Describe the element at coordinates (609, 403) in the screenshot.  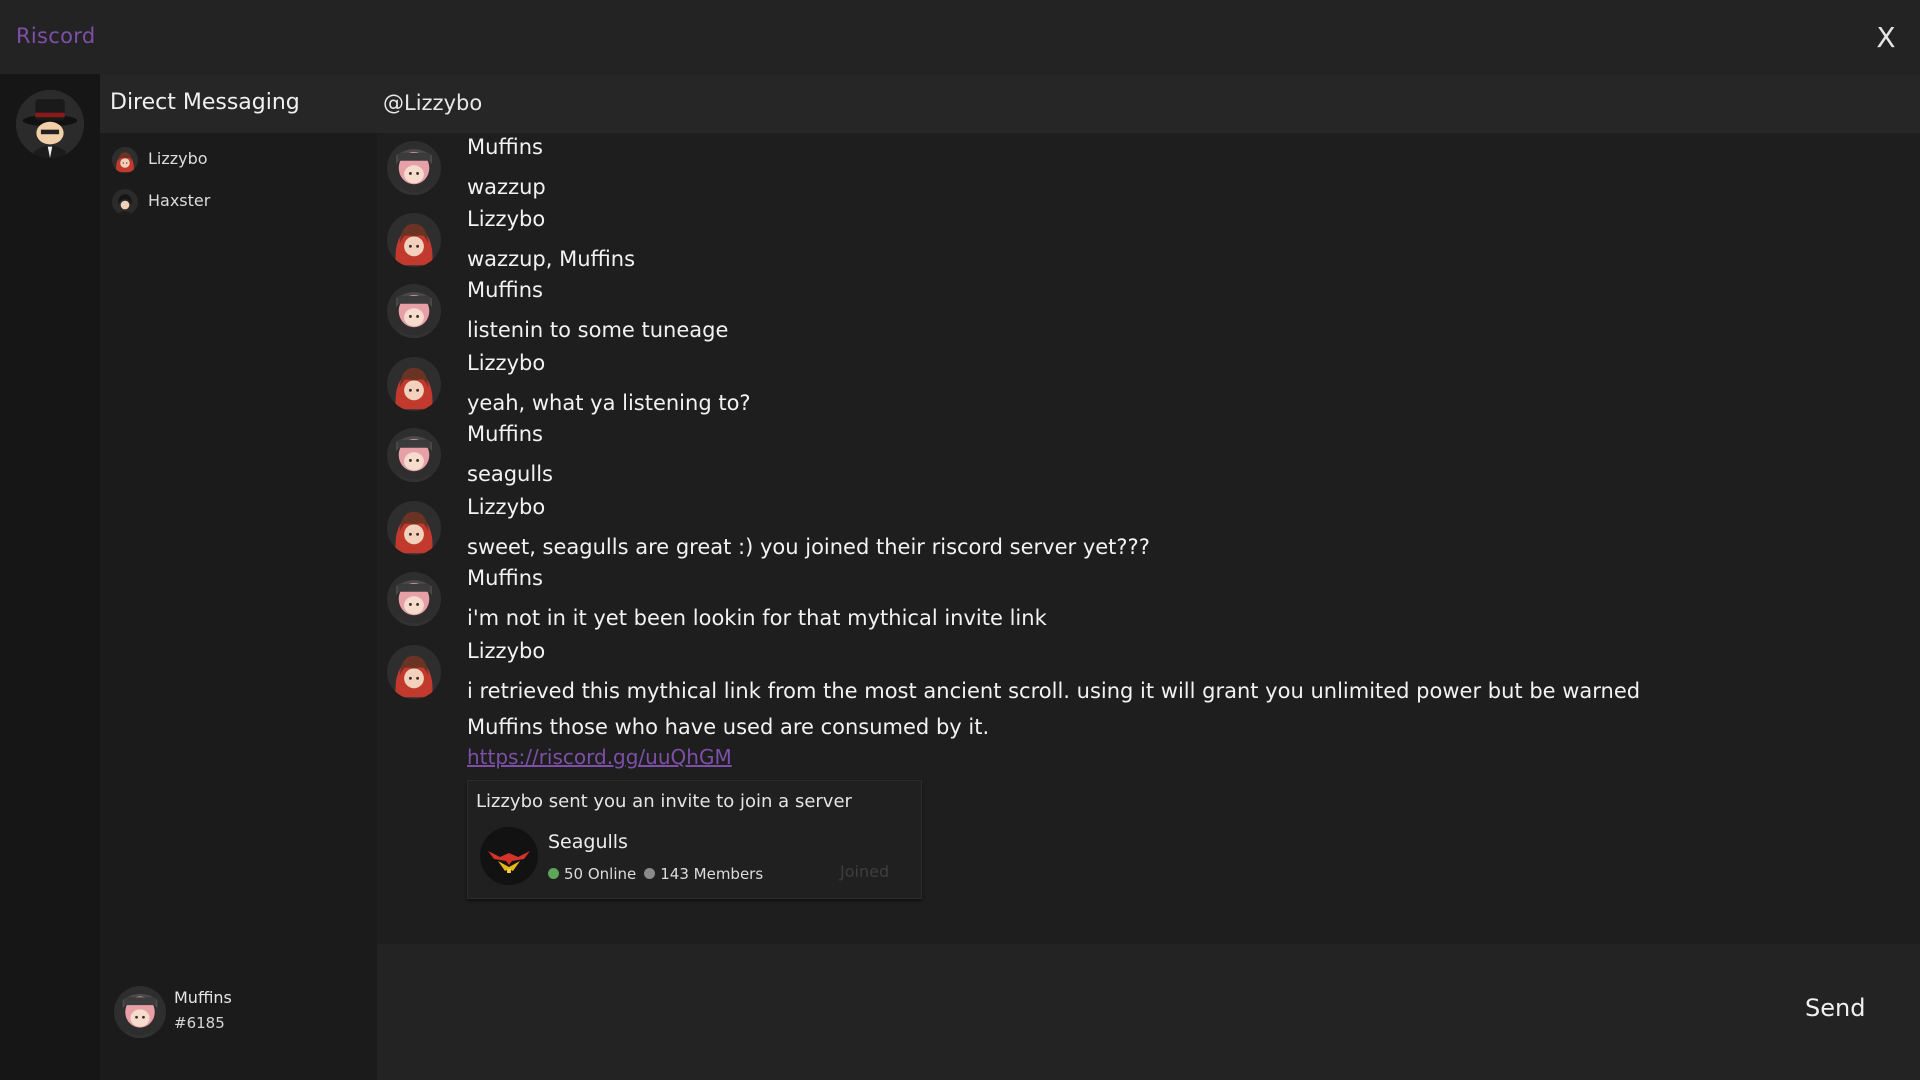
I see `message-text: yeah, what ya listening to?` at that location.